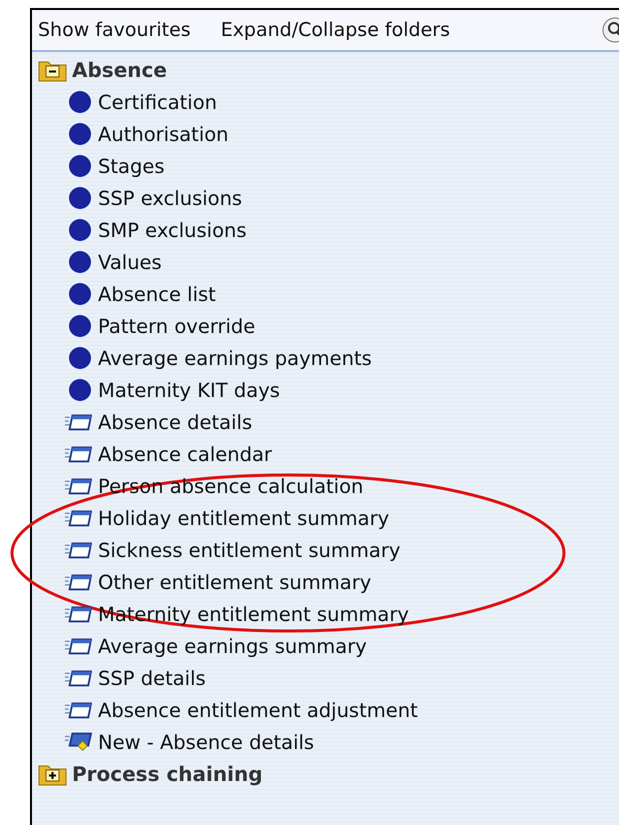 This screenshot has width=619, height=825. Describe the element at coordinates (235, 358) in the screenshot. I see `tree-item: Average earnings payments` at that location.